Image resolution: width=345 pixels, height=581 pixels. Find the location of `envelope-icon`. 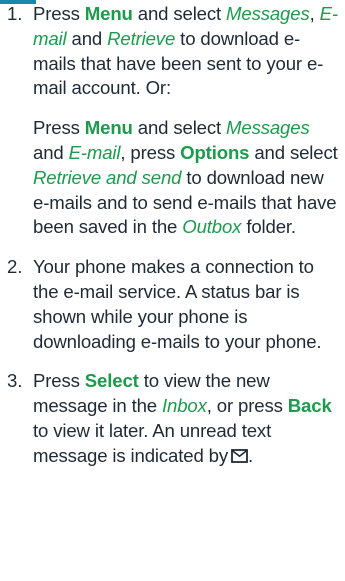

envelope-icon is located at coordinates (239, 455).